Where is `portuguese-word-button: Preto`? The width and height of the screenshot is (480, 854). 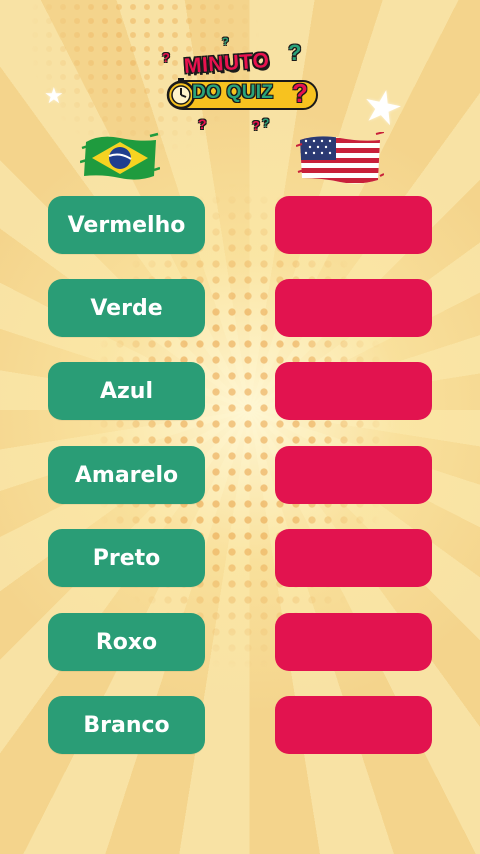
portuguese-word-button: Preto is located at coordinates (126, 558).